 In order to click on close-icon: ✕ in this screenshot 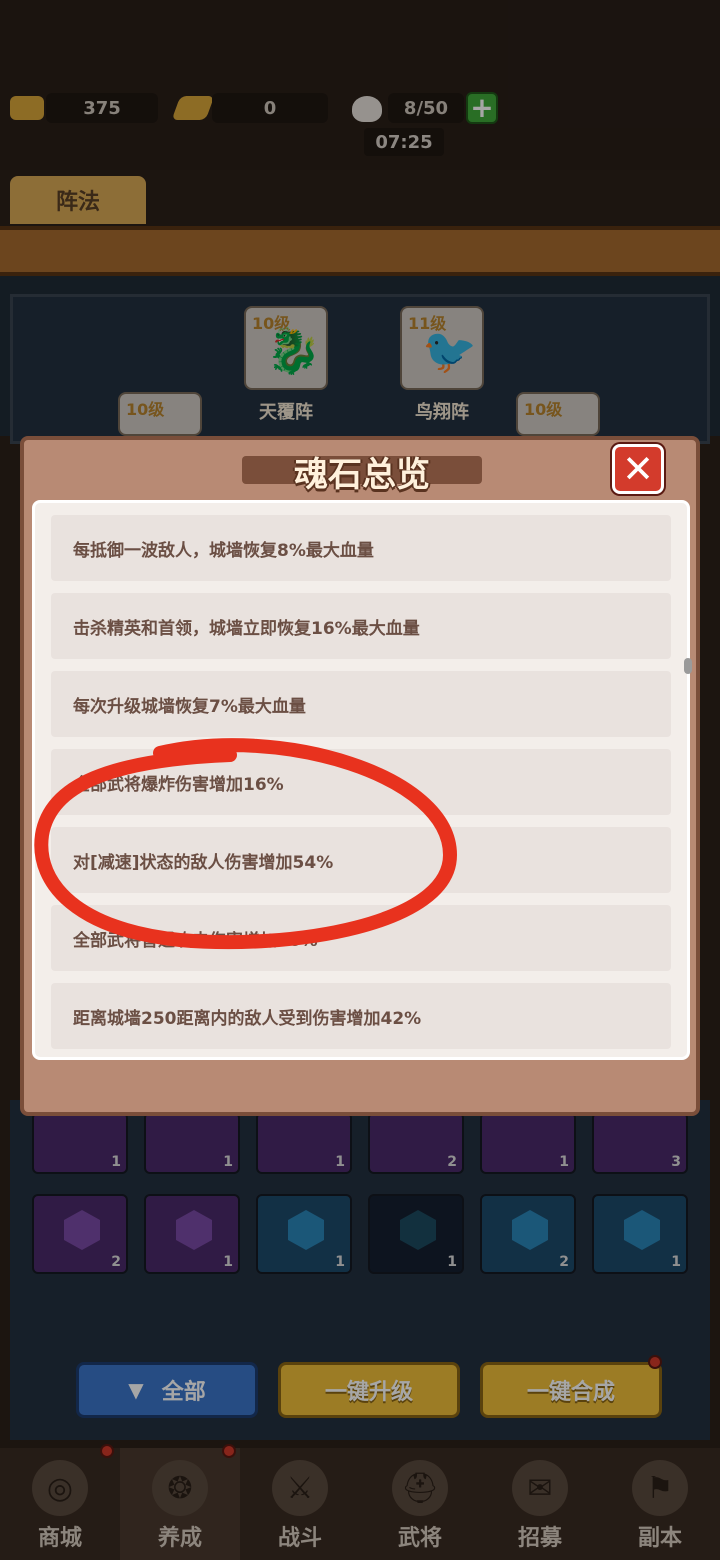, I will do `click(638, 469)`.